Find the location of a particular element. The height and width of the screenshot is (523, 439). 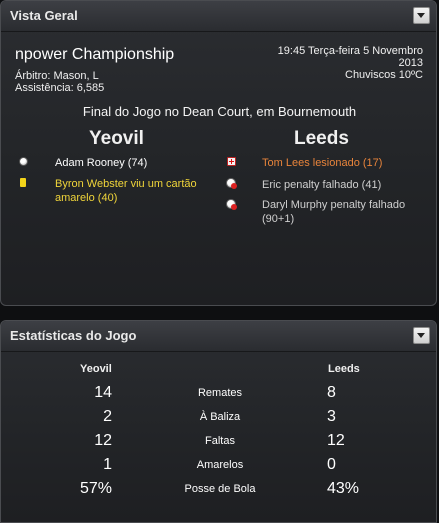

stat-label: Posse de Bola is located at coordinates (220, 489).